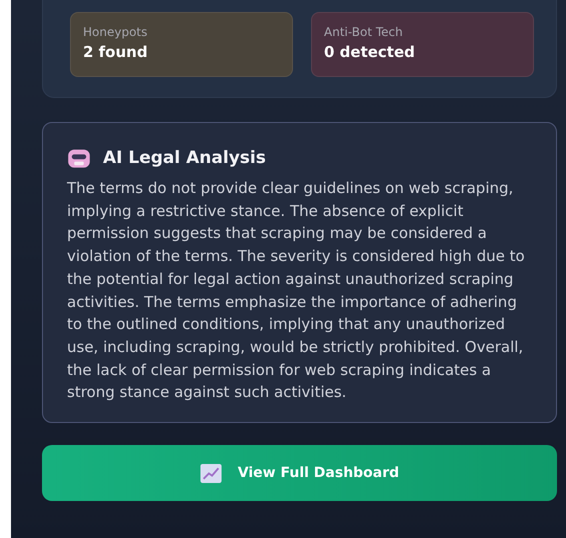 The image size is (566, 538). What do you see at coordinates (115, 32) in the screenshot?
I see `stat-label: Honeypots` at bounding box center [115, 32].